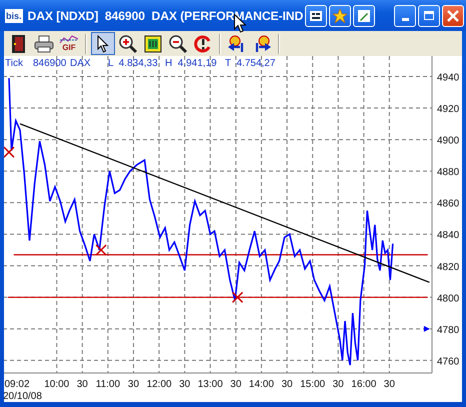 Image resolution: width=466 pixels, height=407 pixels. Describe the element at coordinates (14, 15) in the screenshot. I see `app-icon: bis.` at that location.